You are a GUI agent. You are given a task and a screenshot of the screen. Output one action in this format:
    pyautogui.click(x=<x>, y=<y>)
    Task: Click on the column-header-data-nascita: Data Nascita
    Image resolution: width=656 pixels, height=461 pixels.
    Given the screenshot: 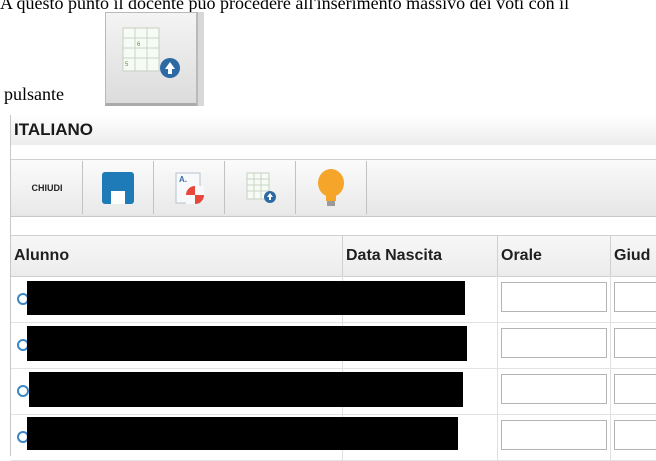 What is the action you would take?
    pyautogui.click(x=420, y=256)
    